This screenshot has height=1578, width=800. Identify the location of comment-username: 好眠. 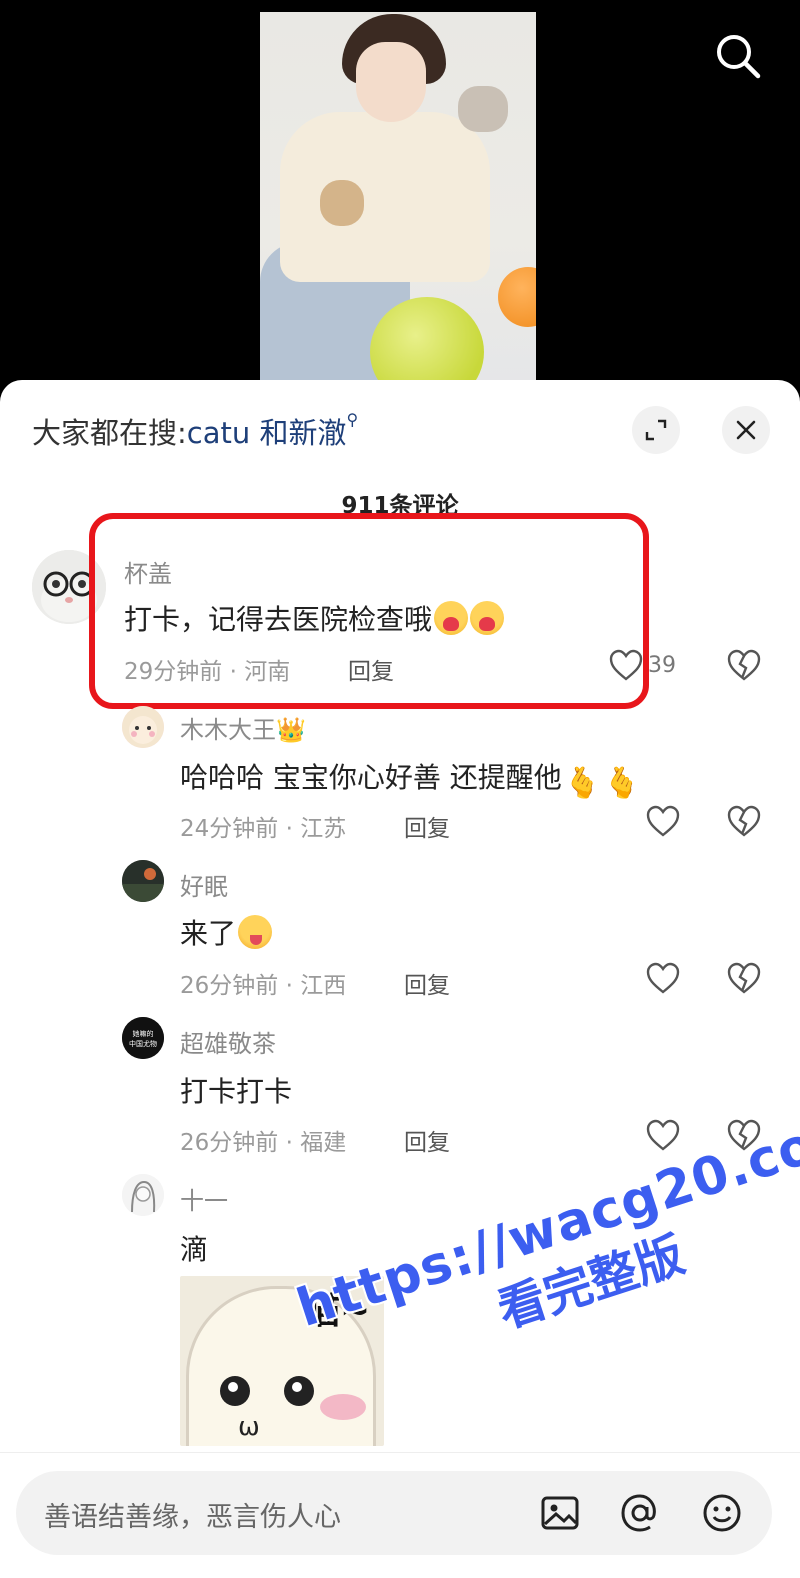
(204, 884).